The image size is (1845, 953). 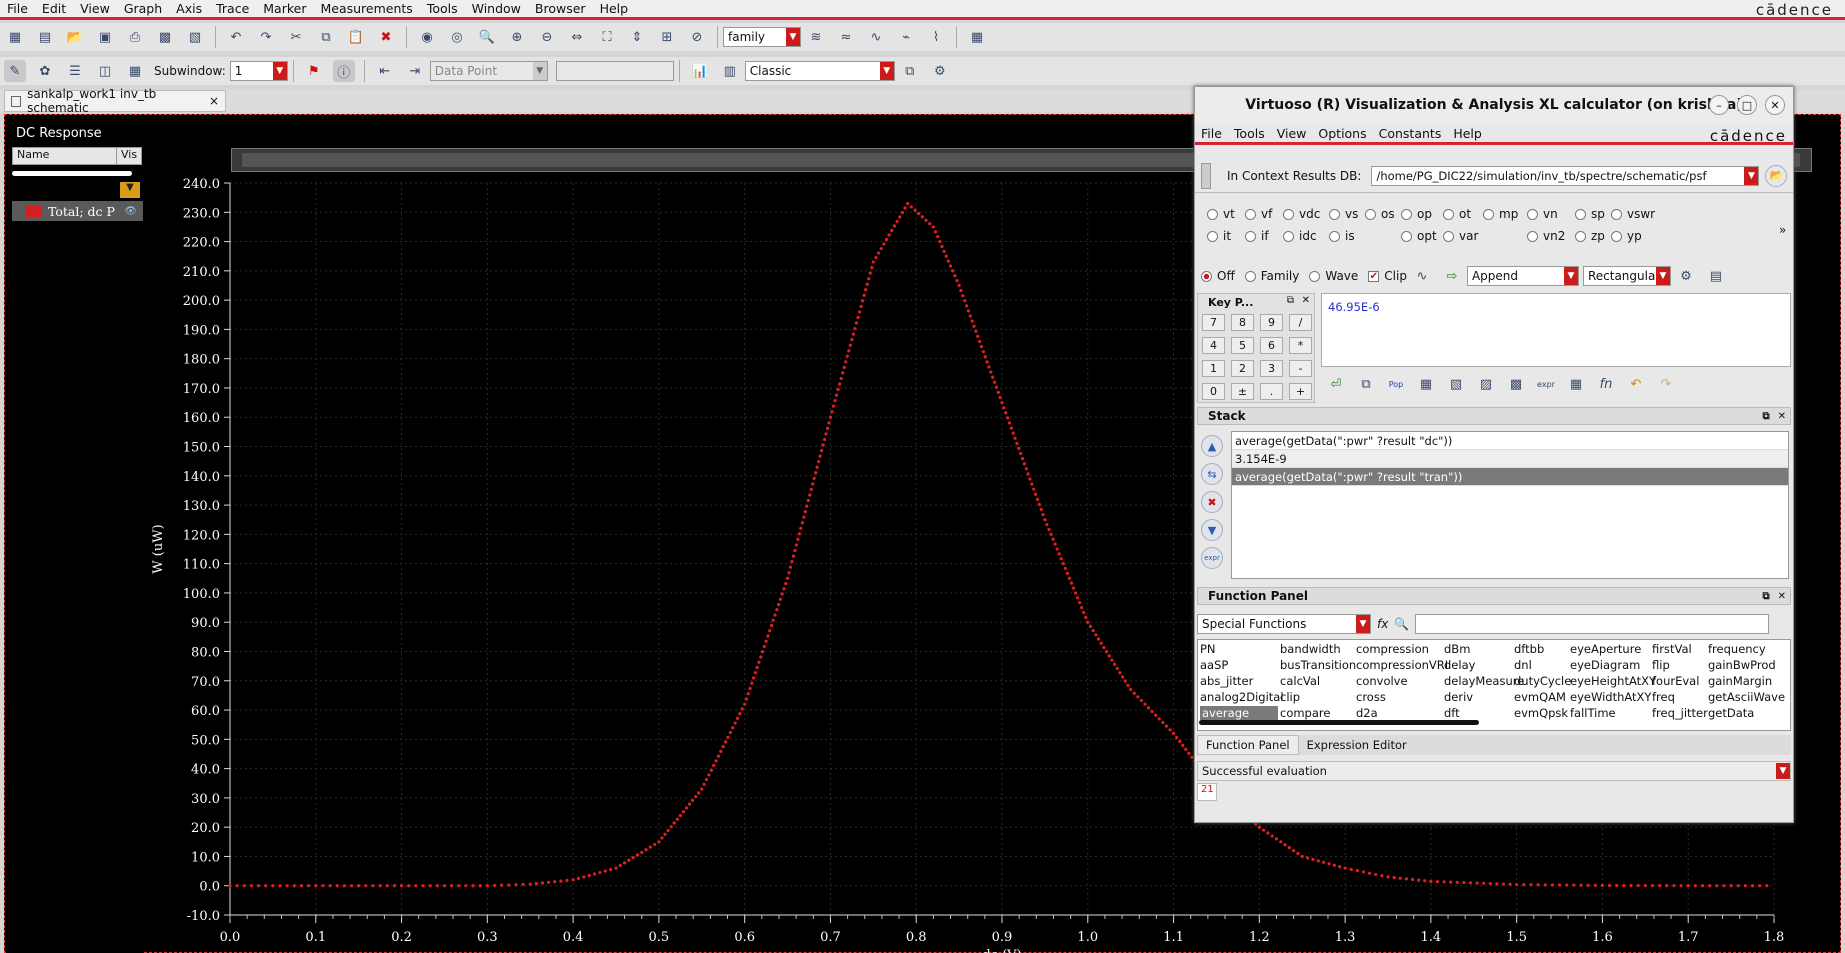 I want to click on stack-item: 3.154E-9, so click(x=1510, y=459).